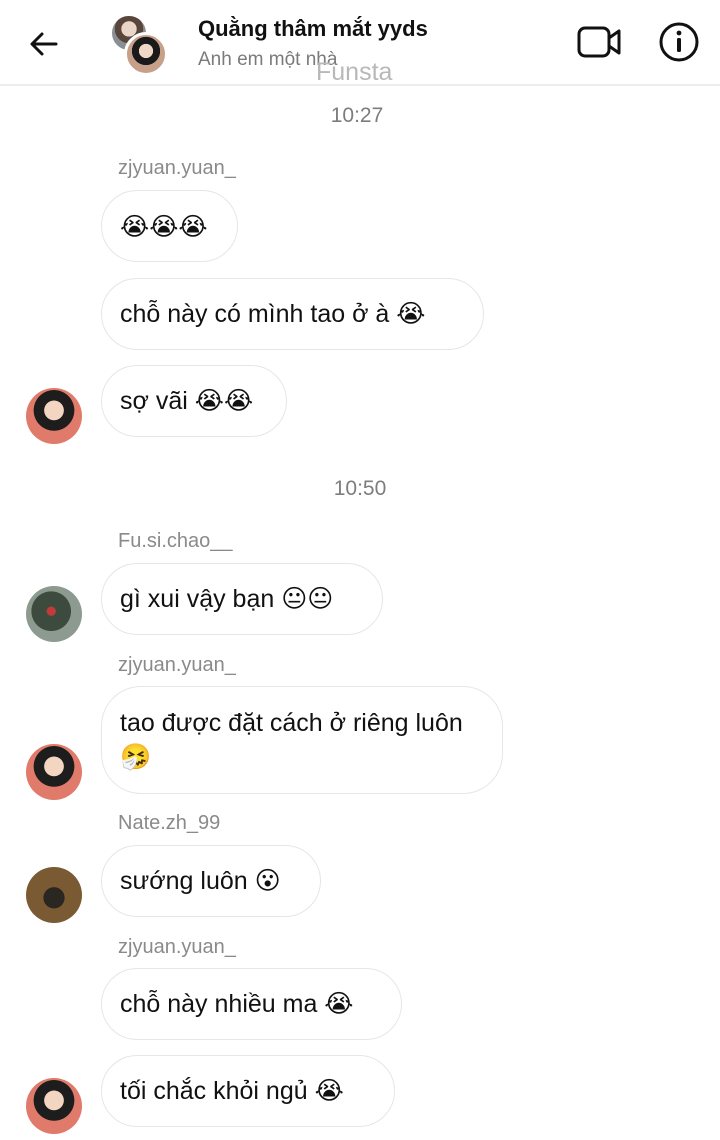 The image size is (720, 1140). What do you see at coordinates (44, 44) in the screenshot?
I see `arrow-left-icon` at bounding box center [44, 44].